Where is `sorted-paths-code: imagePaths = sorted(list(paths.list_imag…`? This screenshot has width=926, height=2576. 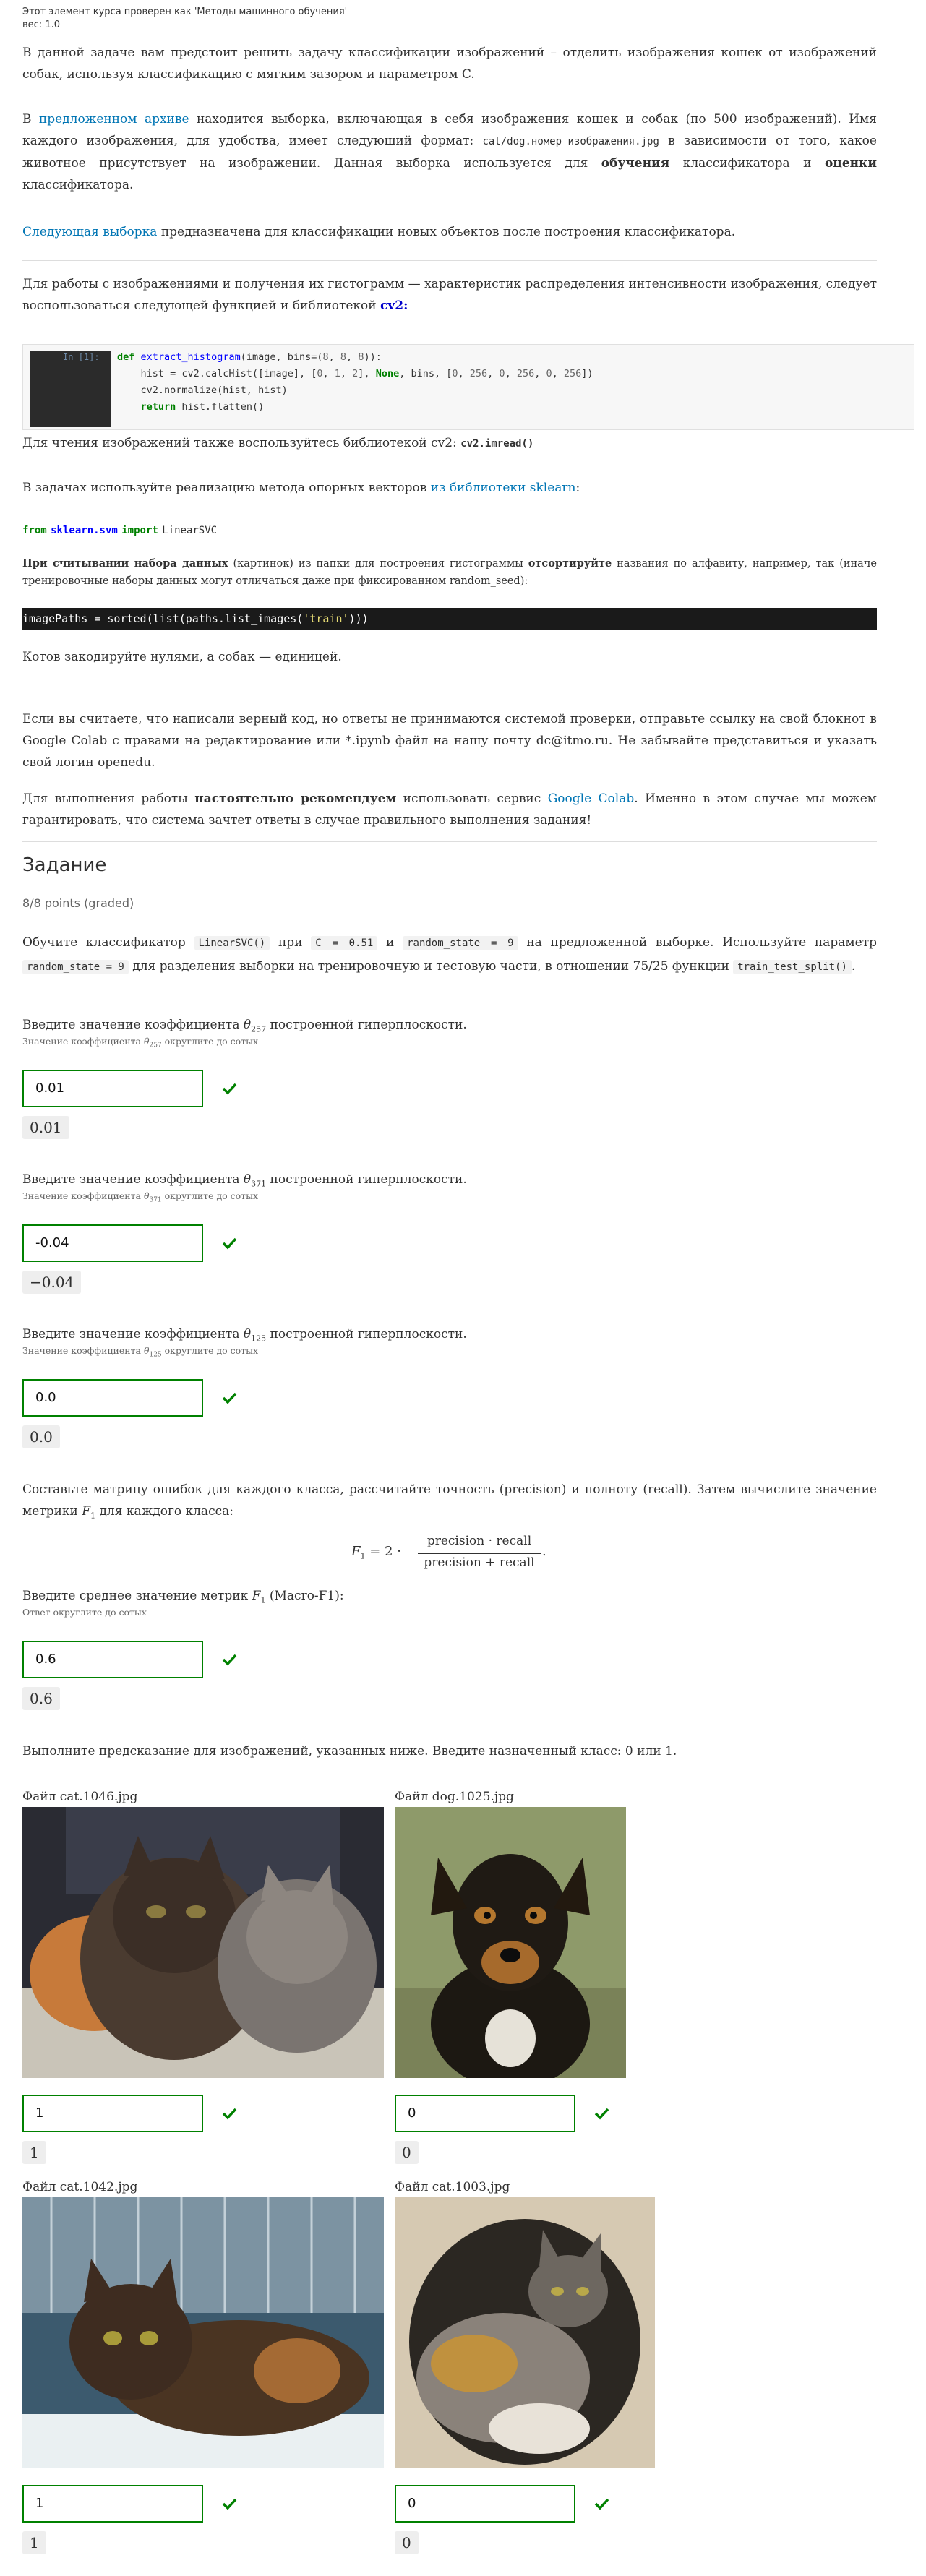
sorted-paths-code: imagePaths = sorted(list(paths.list_imag… is located at coordinates (449, 619).